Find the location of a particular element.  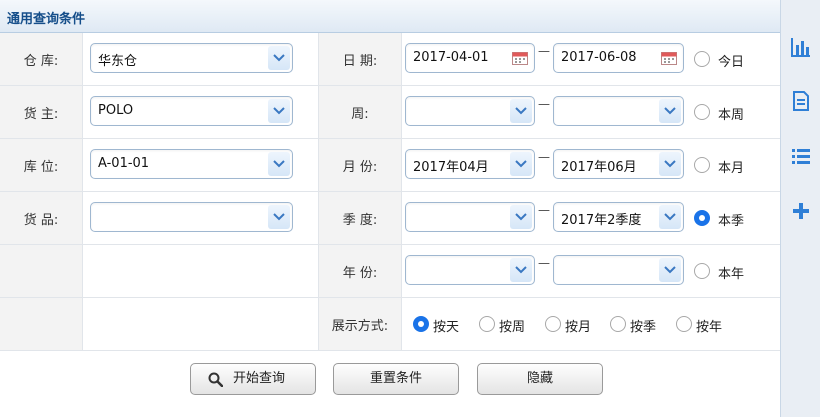

owner-select: POLO is located at coordinates (191, 111).